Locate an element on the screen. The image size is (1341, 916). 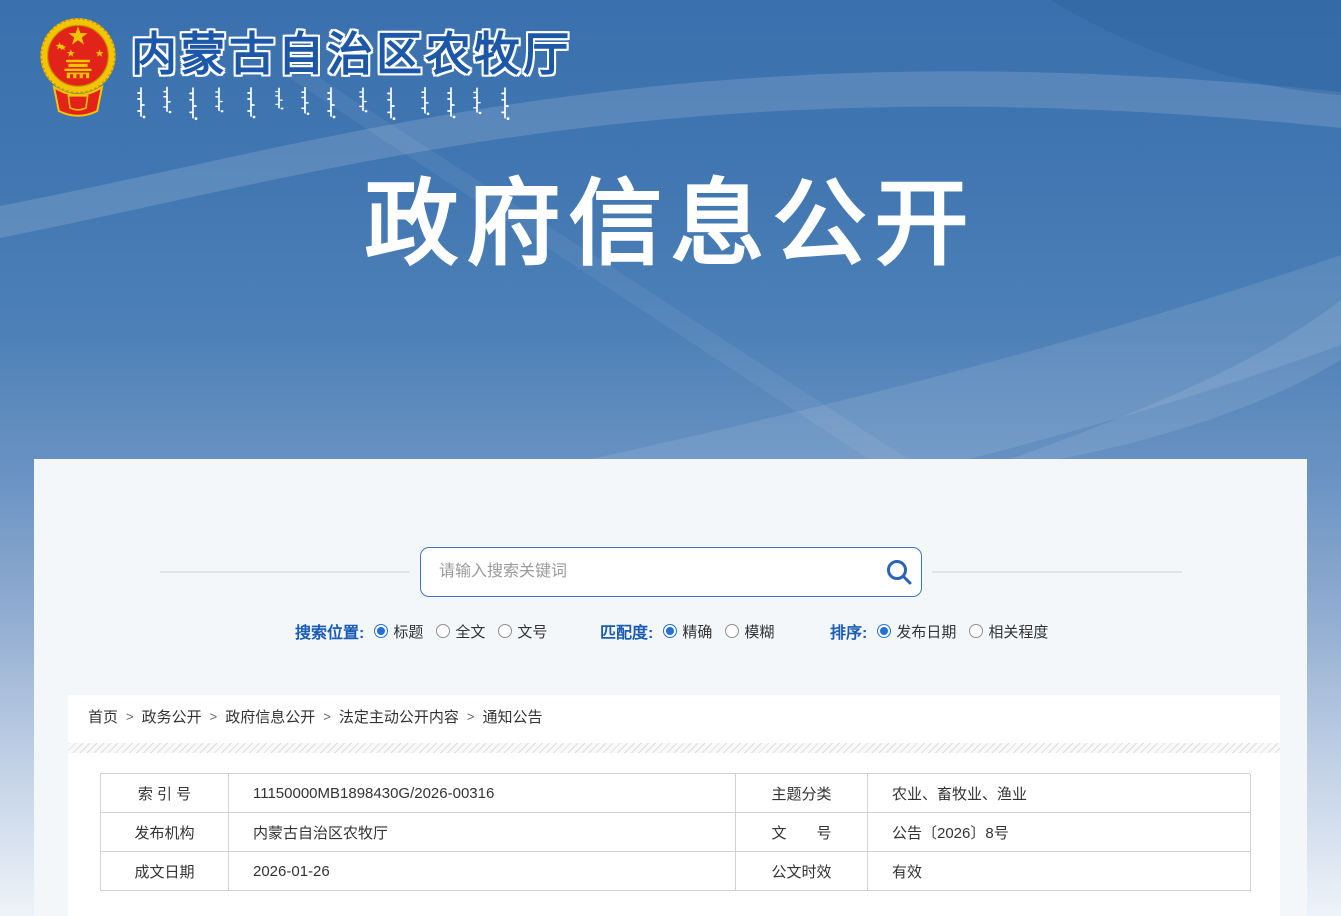
info-value-doc-number: 公告〔2026〕8号 is located at coordinates (1059, 832).